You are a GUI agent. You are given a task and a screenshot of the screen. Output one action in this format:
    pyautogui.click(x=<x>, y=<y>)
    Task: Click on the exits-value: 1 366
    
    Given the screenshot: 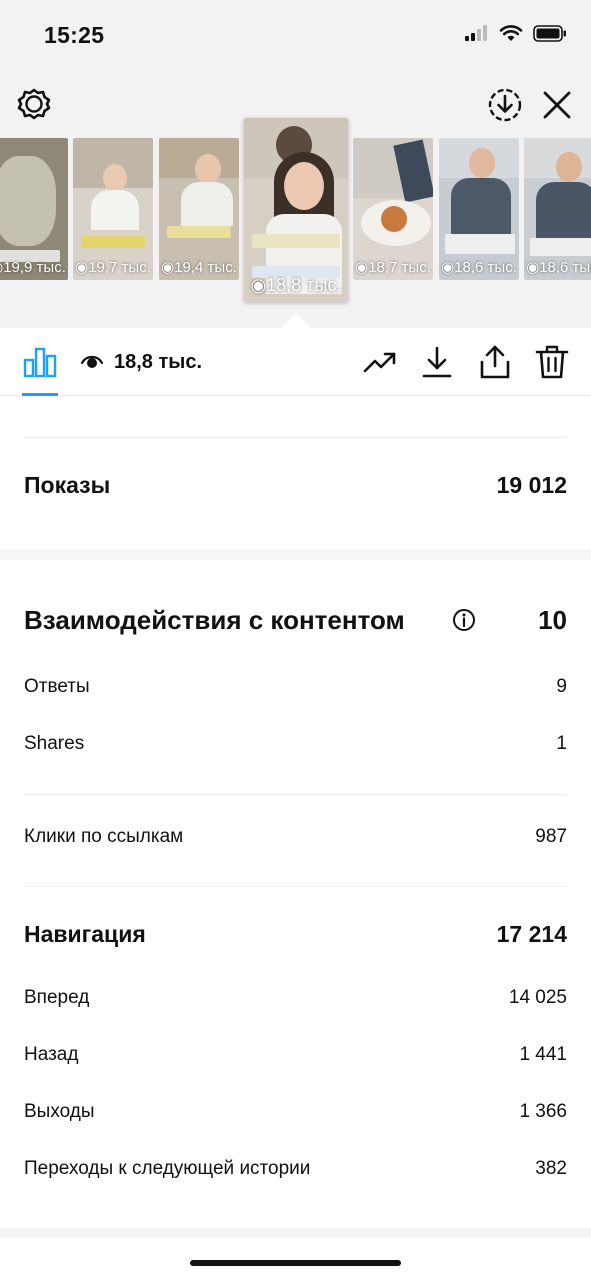 What is the action you would take?
    pyautogui.click(x=543, y=1111)
    